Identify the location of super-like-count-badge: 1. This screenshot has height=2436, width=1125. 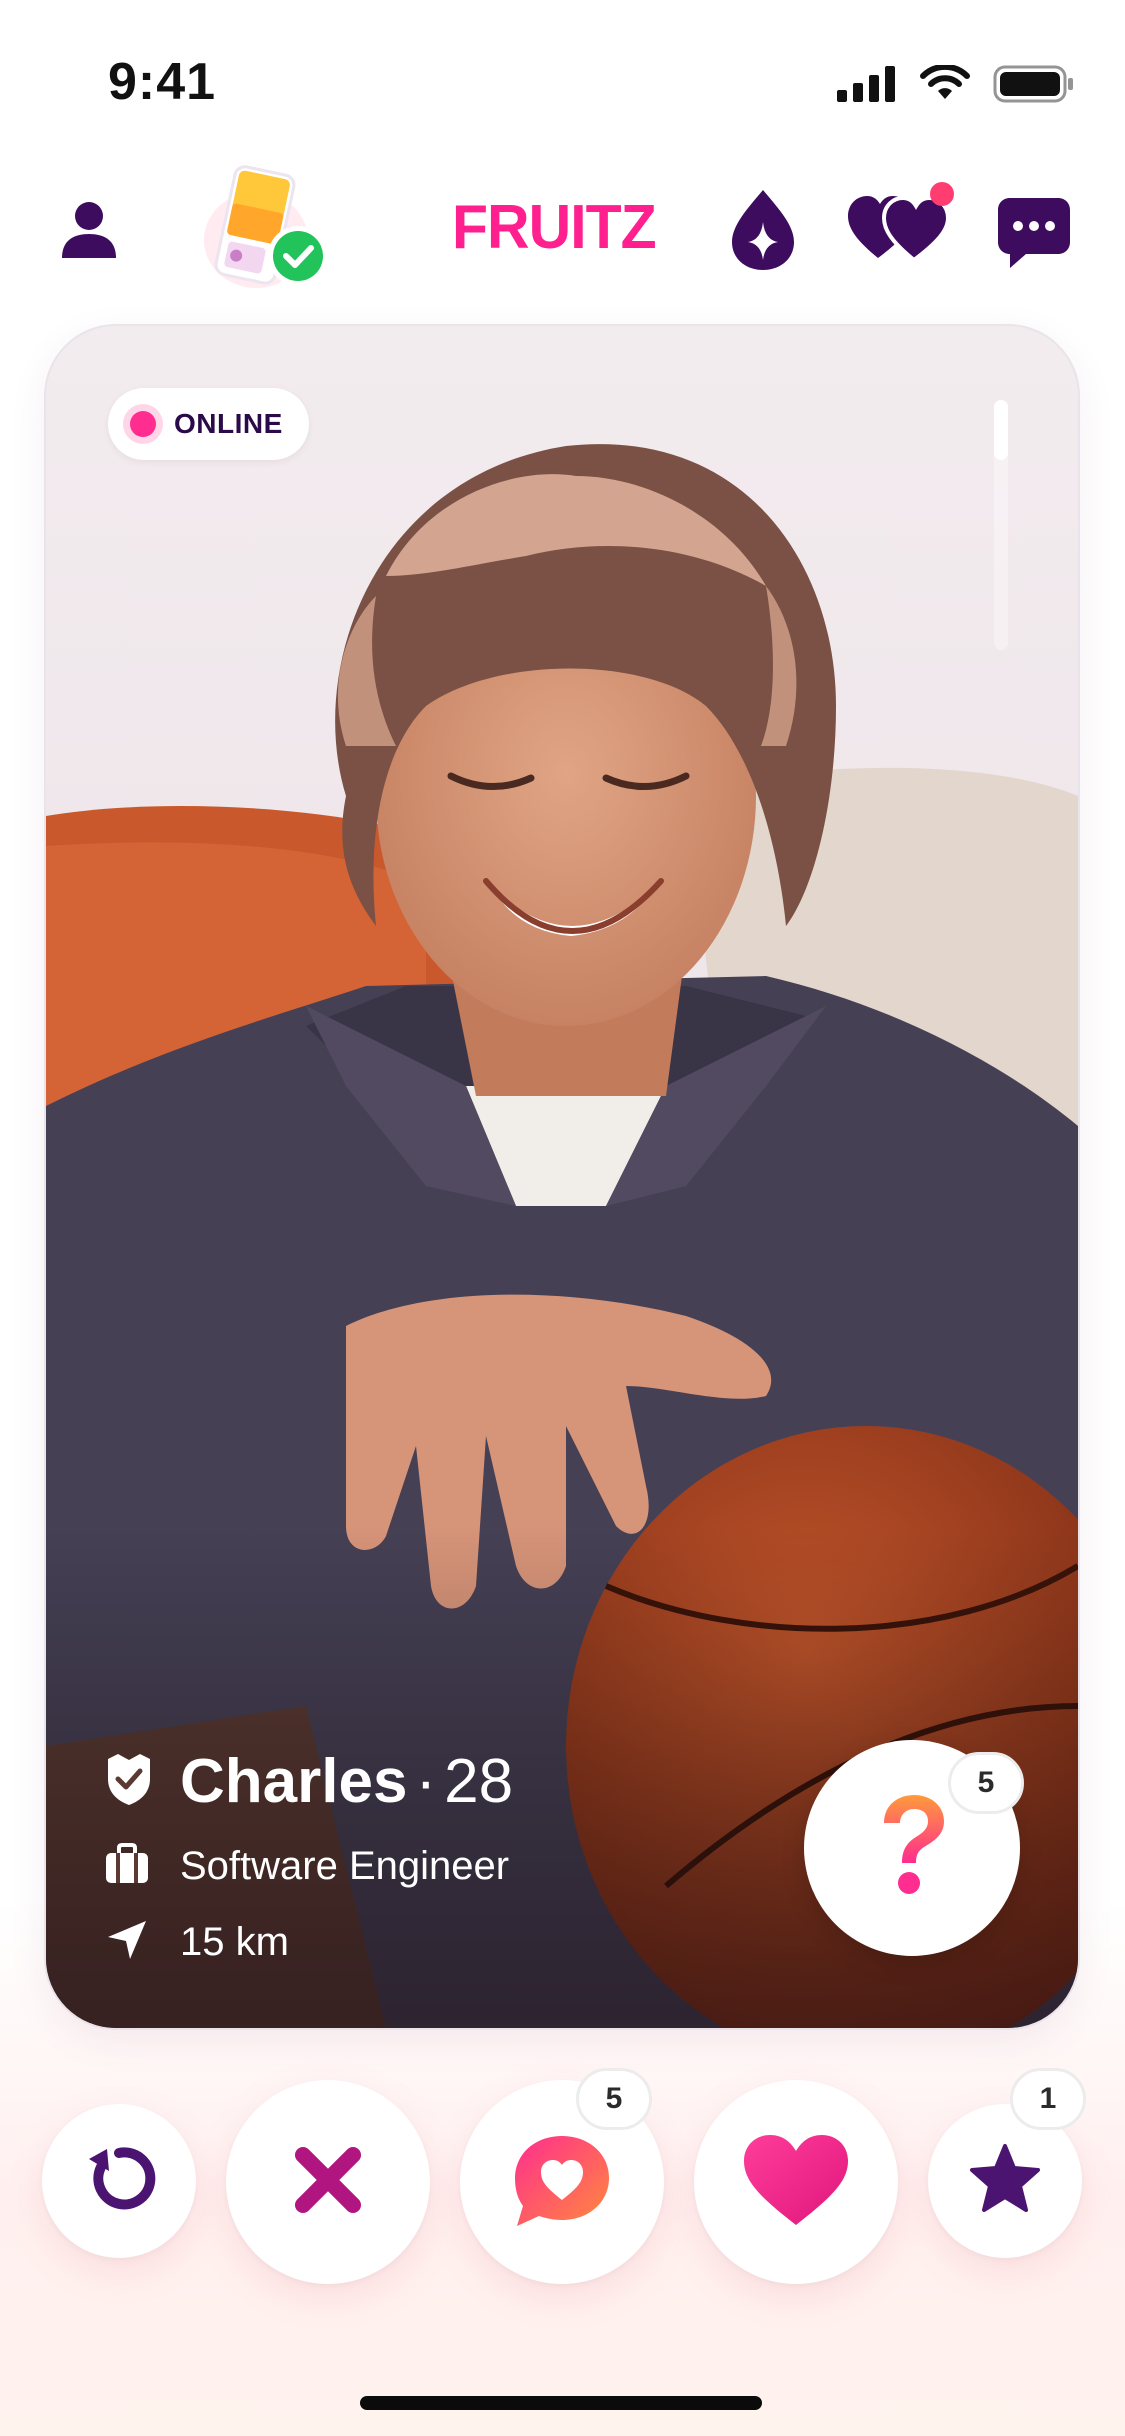
(1048, 2099).